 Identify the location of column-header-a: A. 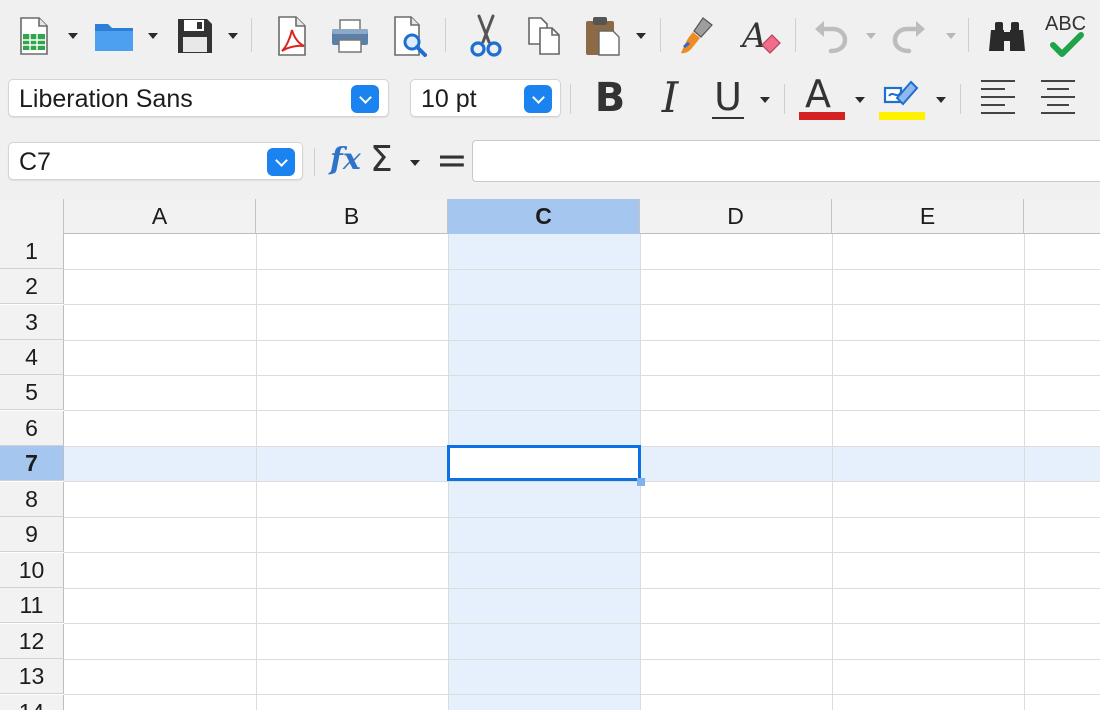
(160, 216).